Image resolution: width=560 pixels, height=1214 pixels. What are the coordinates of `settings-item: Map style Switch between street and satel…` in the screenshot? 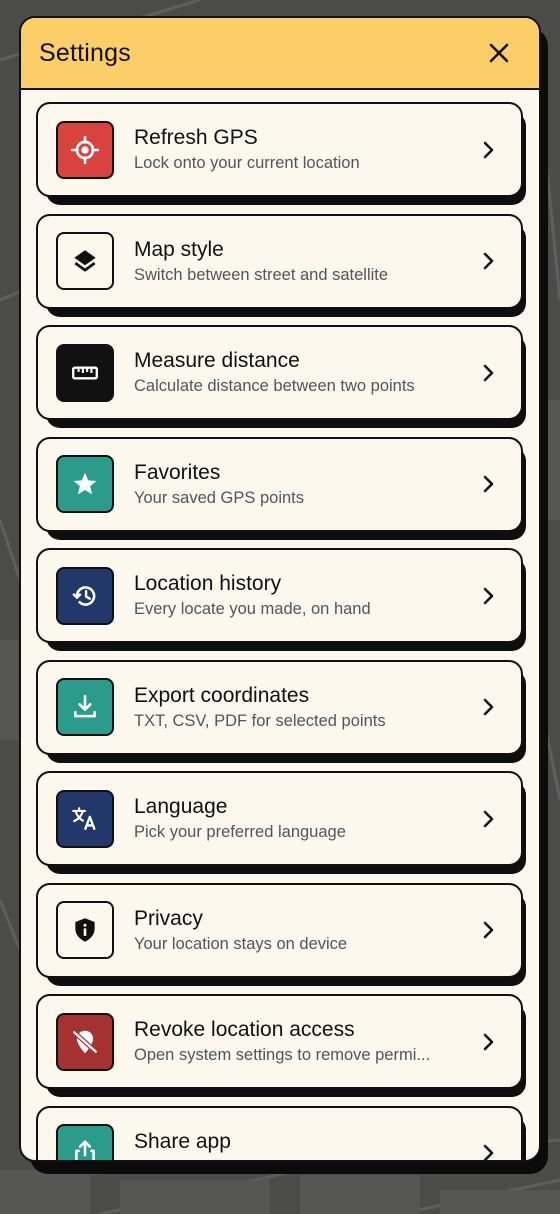 It's located at (281, 265).